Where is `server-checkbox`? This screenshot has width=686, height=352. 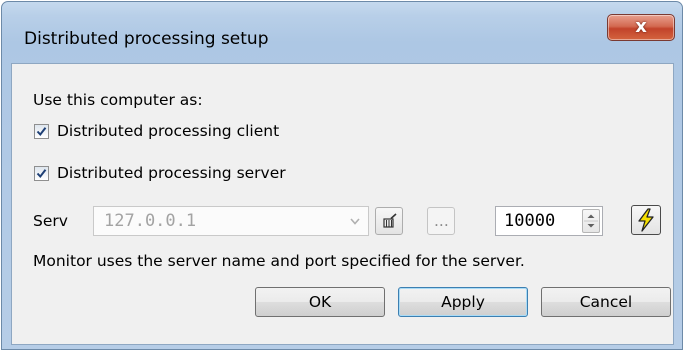 server-checkbox is located at coordinates (41, 173).